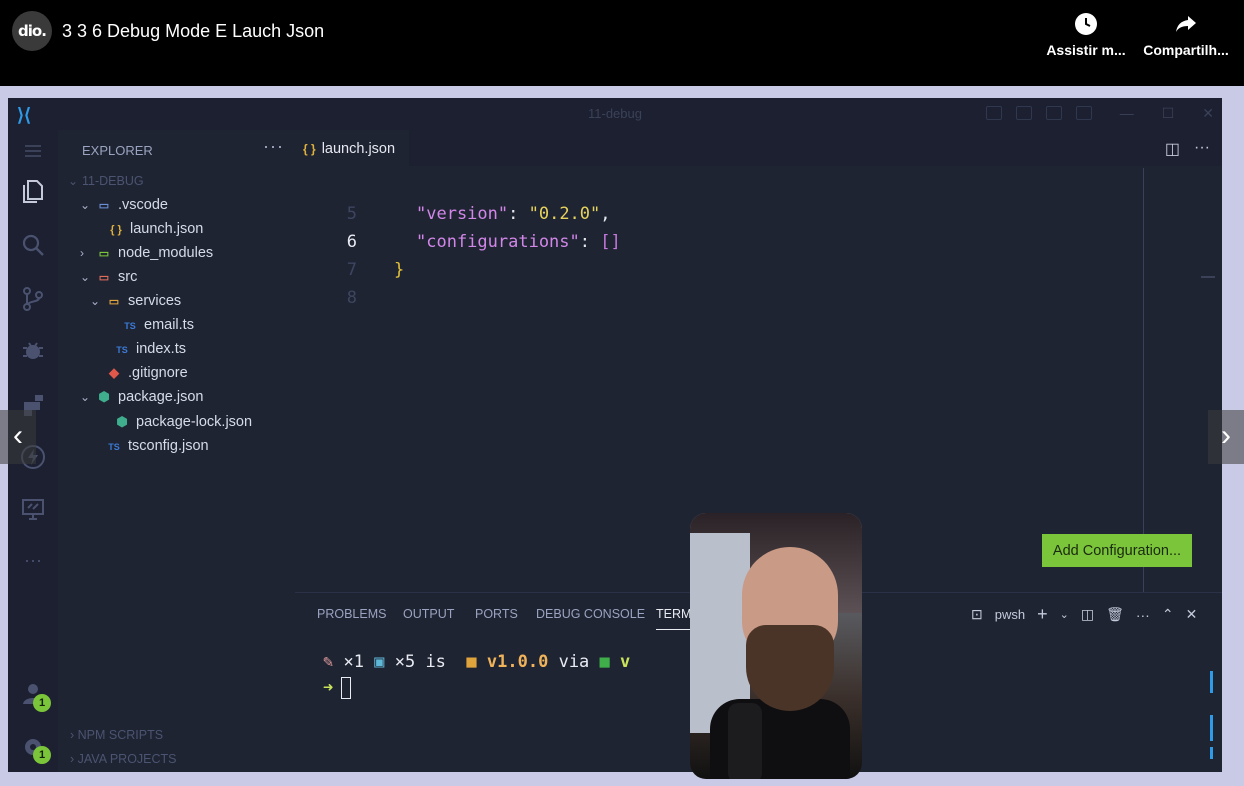  I want to click on workspace-root: ⌄ 11-DEBUG, so click(106, 181).